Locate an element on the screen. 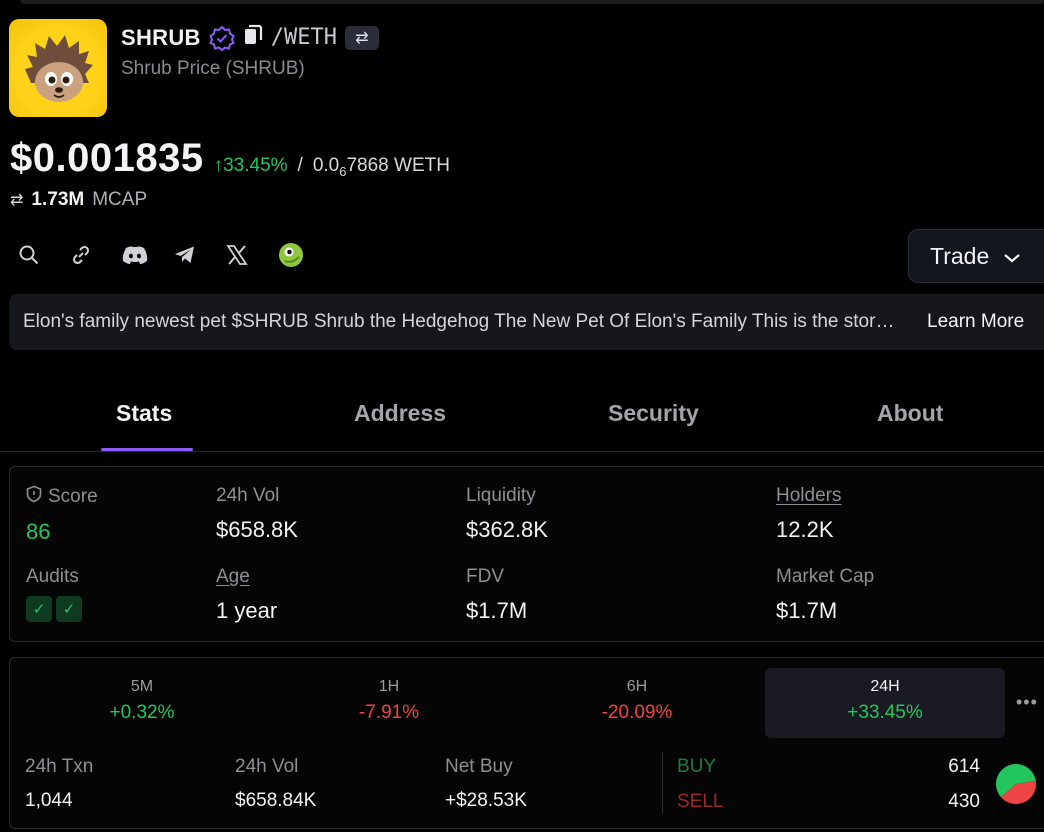 This screenshot has width=1044, height=832. token-symbol: SHRUB is located at coordinates (161, 37).